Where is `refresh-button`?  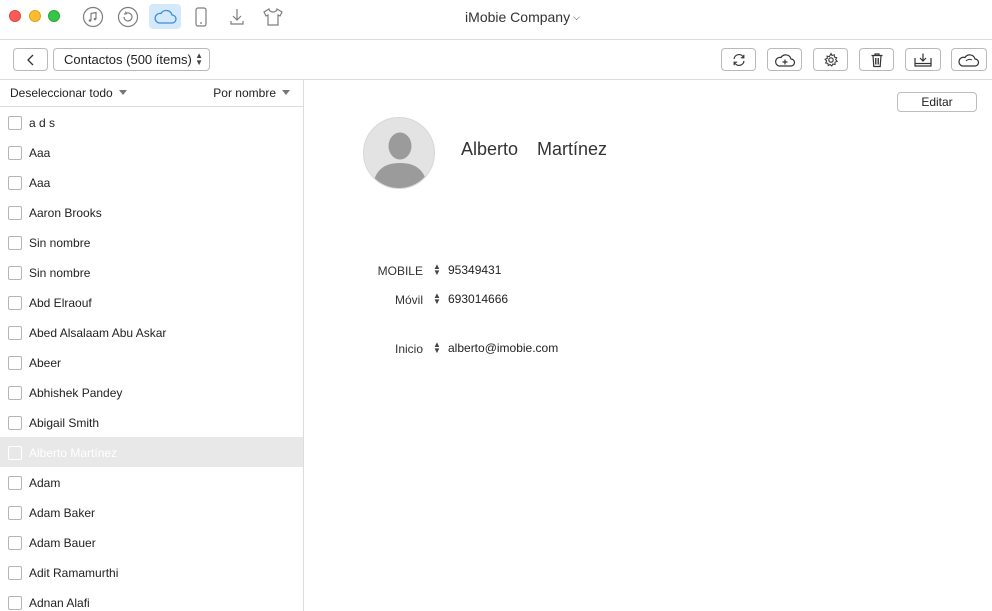
refresh-button is located at coordinates (738, 59).